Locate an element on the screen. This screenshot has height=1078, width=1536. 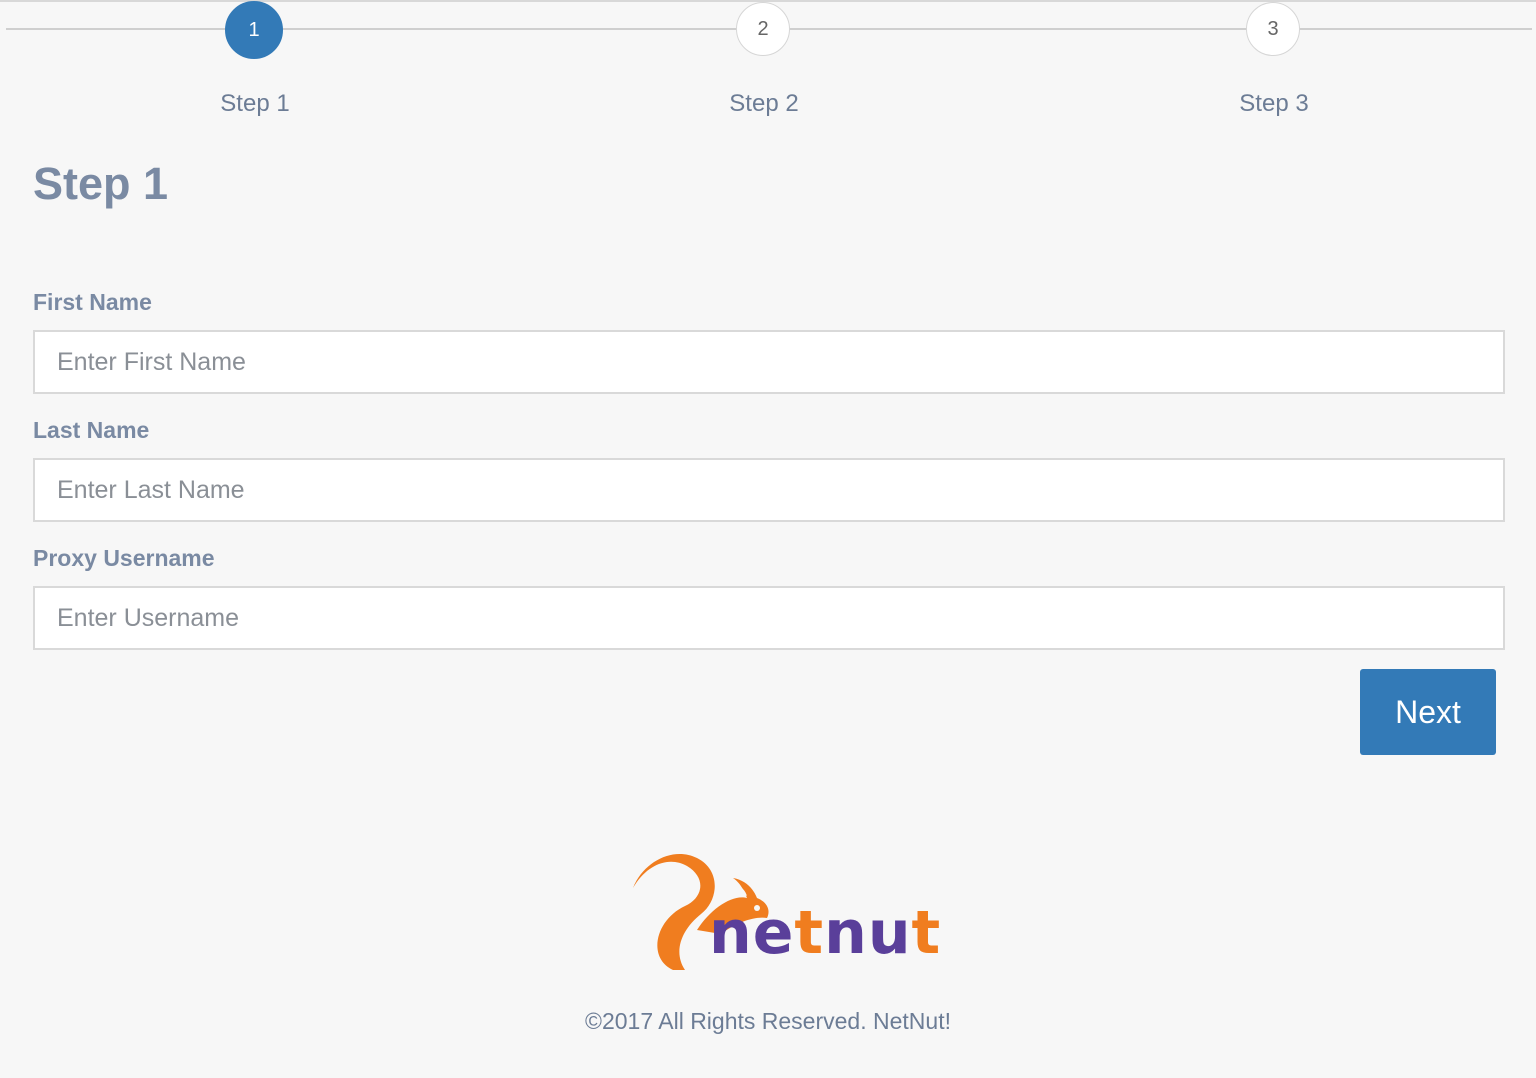
proxy-username-label: Proxy Username is located at coordinates (124, 558).